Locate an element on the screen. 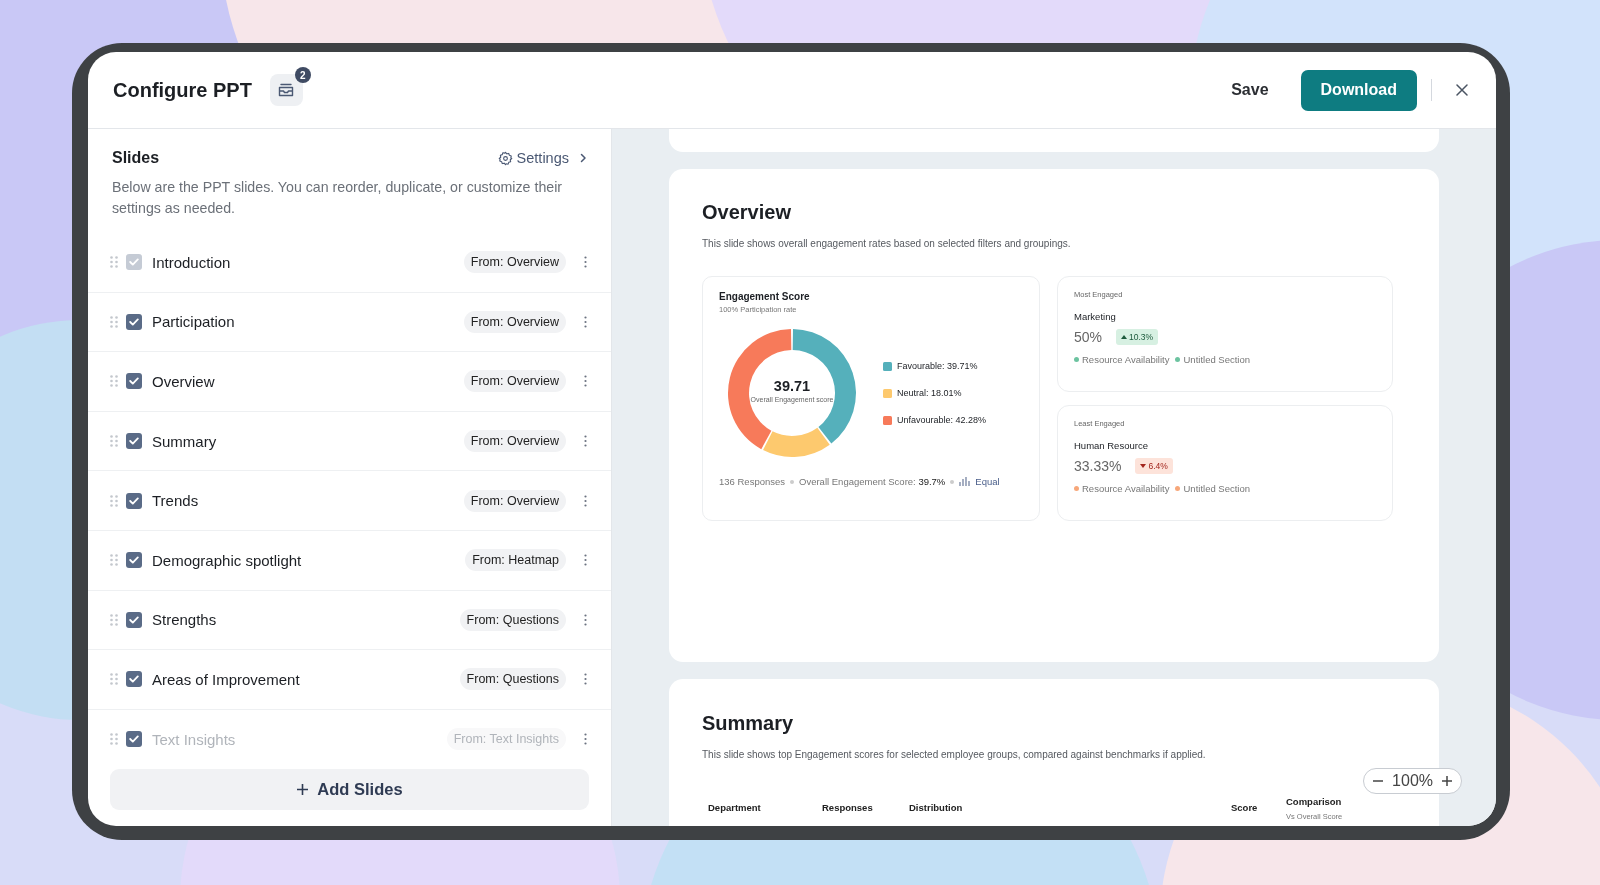 This screenshot has height=885, width=1600. group-name: Human Resource is located at coordinates (1111, 445).